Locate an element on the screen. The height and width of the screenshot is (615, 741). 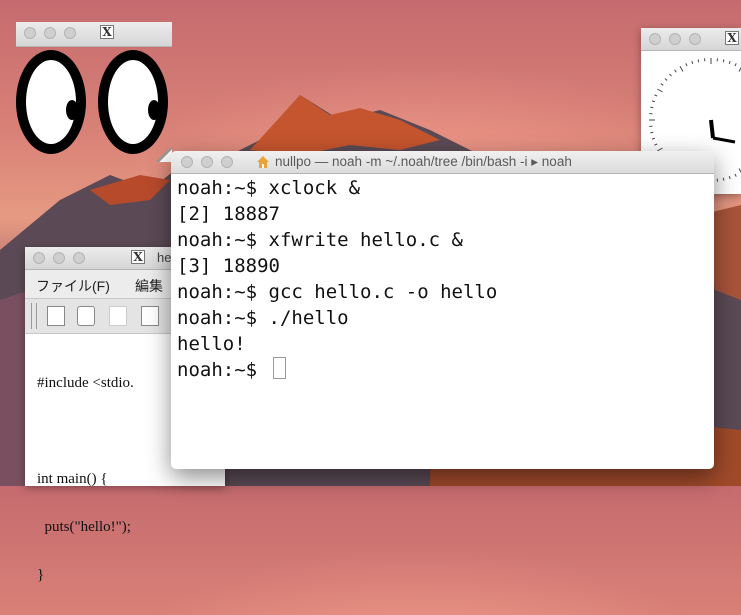
terminal-line: [2] 18887 is located at coordinates (445, 214).